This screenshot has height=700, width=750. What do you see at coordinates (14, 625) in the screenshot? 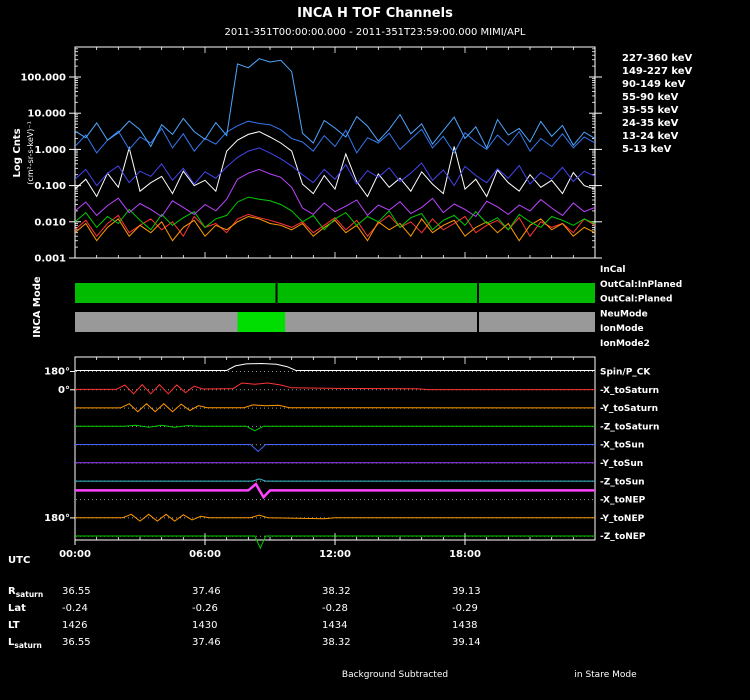
I see `ephemeris-row-label: LT` at bounding box center [14, 625].